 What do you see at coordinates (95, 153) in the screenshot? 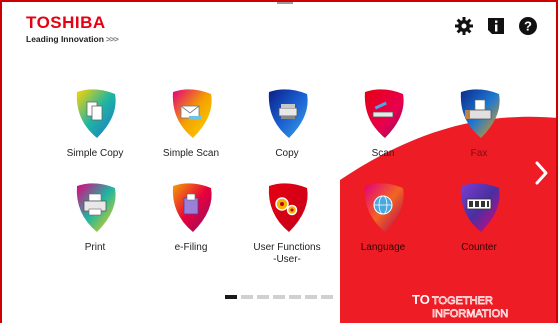
I see `app-label: Simple Copy` at bounding box center [95, 153].